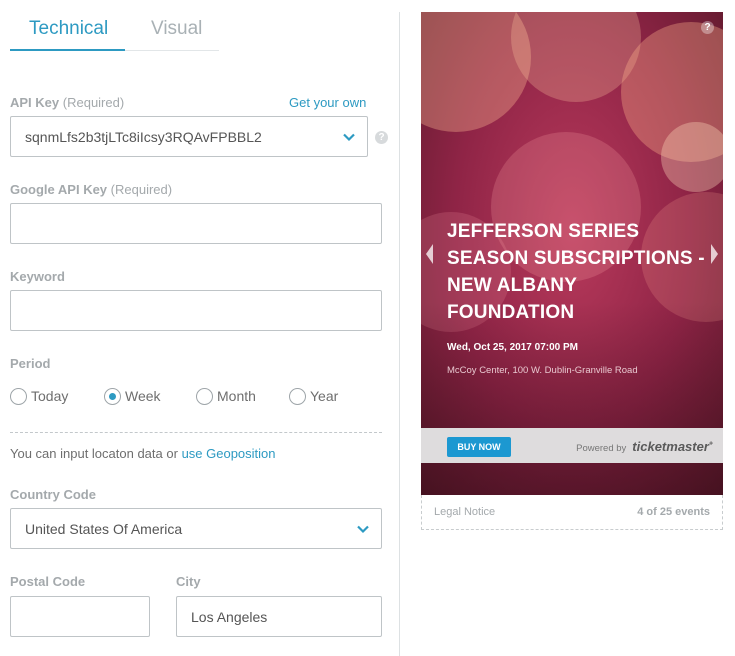  What do you see at coordinates (30, 363) in the screenshot?
I see `period-label: Period` at bounding box center [30, 363].